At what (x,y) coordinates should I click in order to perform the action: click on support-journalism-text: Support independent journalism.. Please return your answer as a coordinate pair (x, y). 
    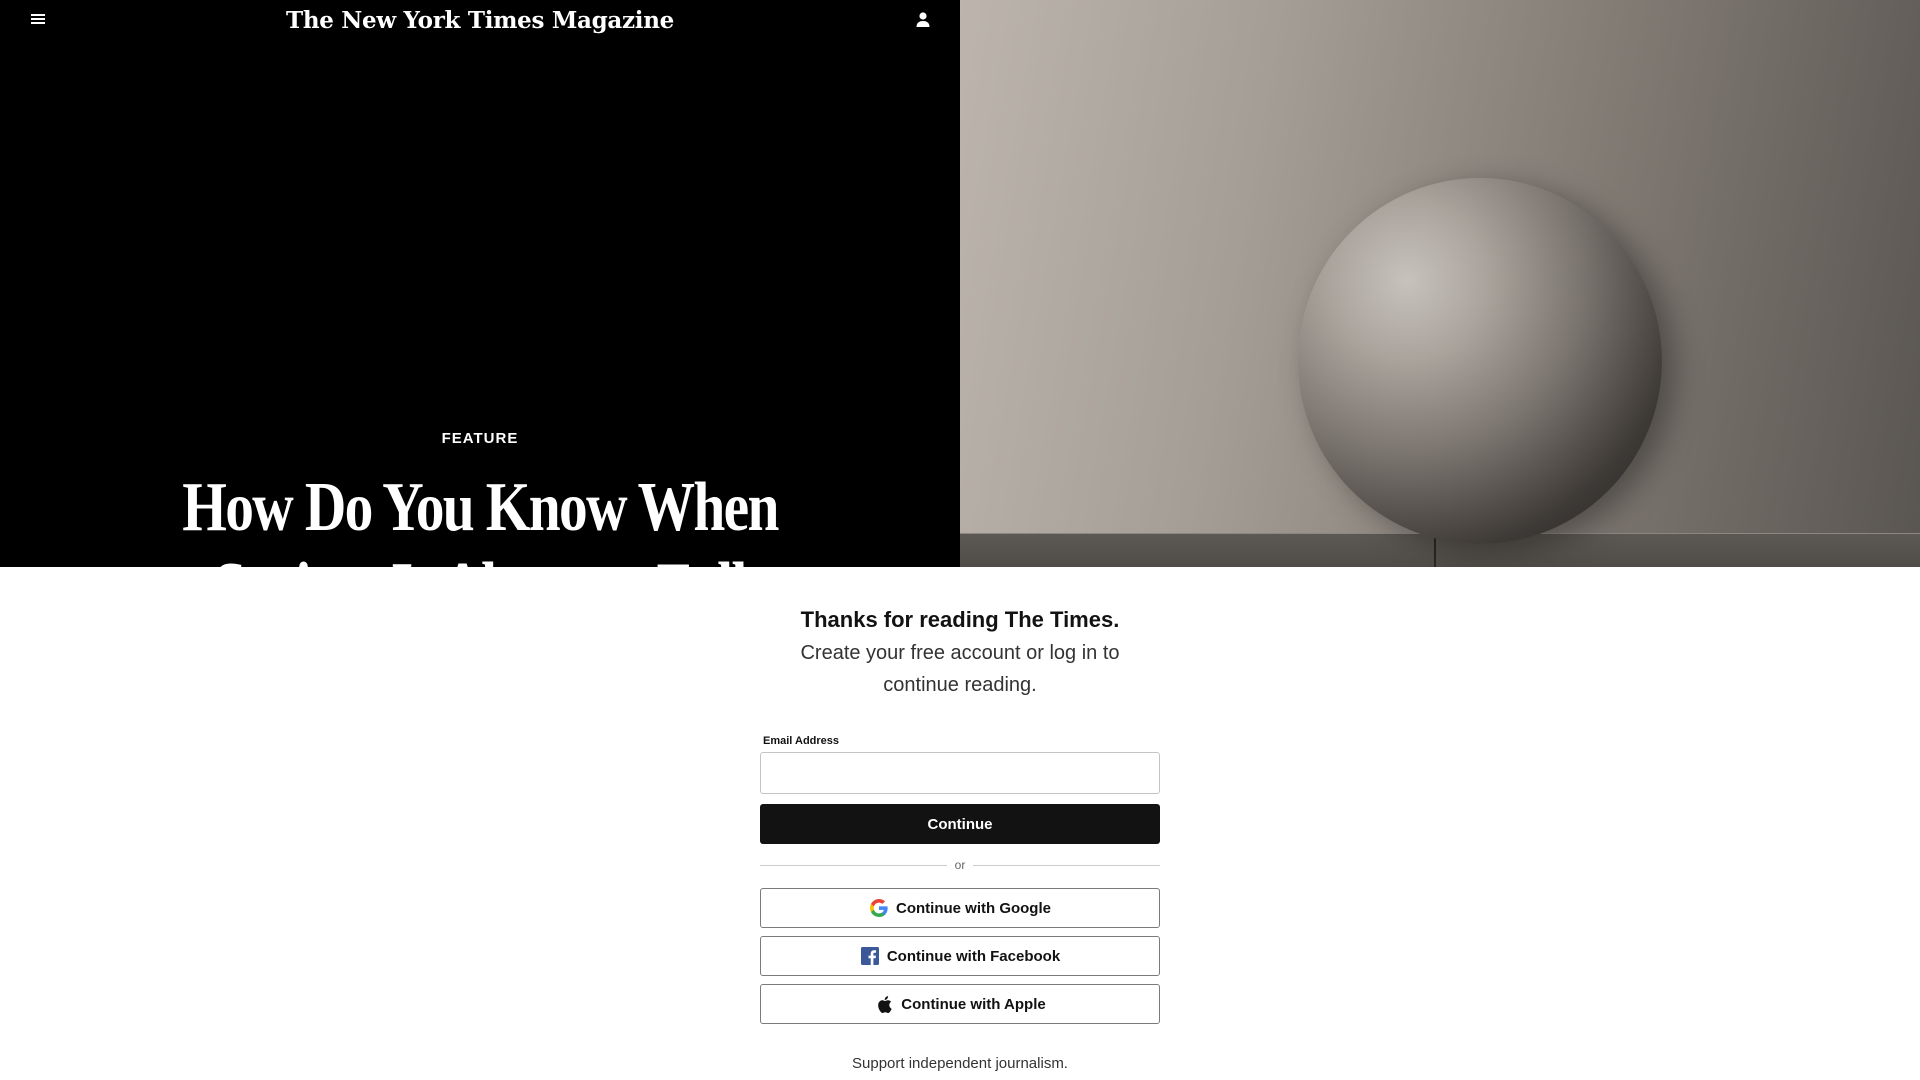
    Looking at the image, I should click on (960, 1063).